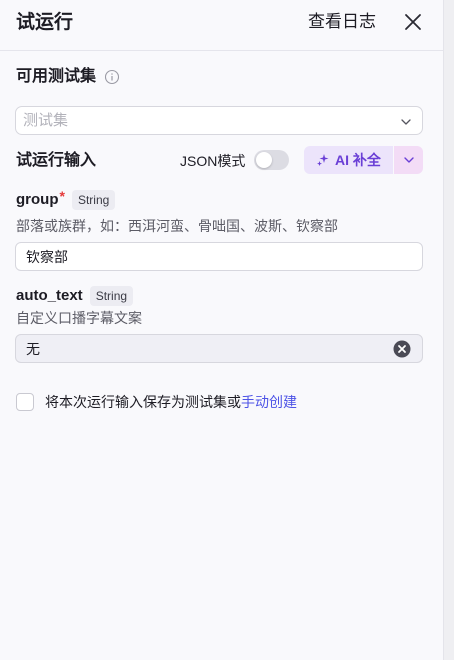  What do you see at coordinates (221, 25) in the screenshot?
I see `panel-header: 试运行 查看日志` at bounding box center [221, 25].